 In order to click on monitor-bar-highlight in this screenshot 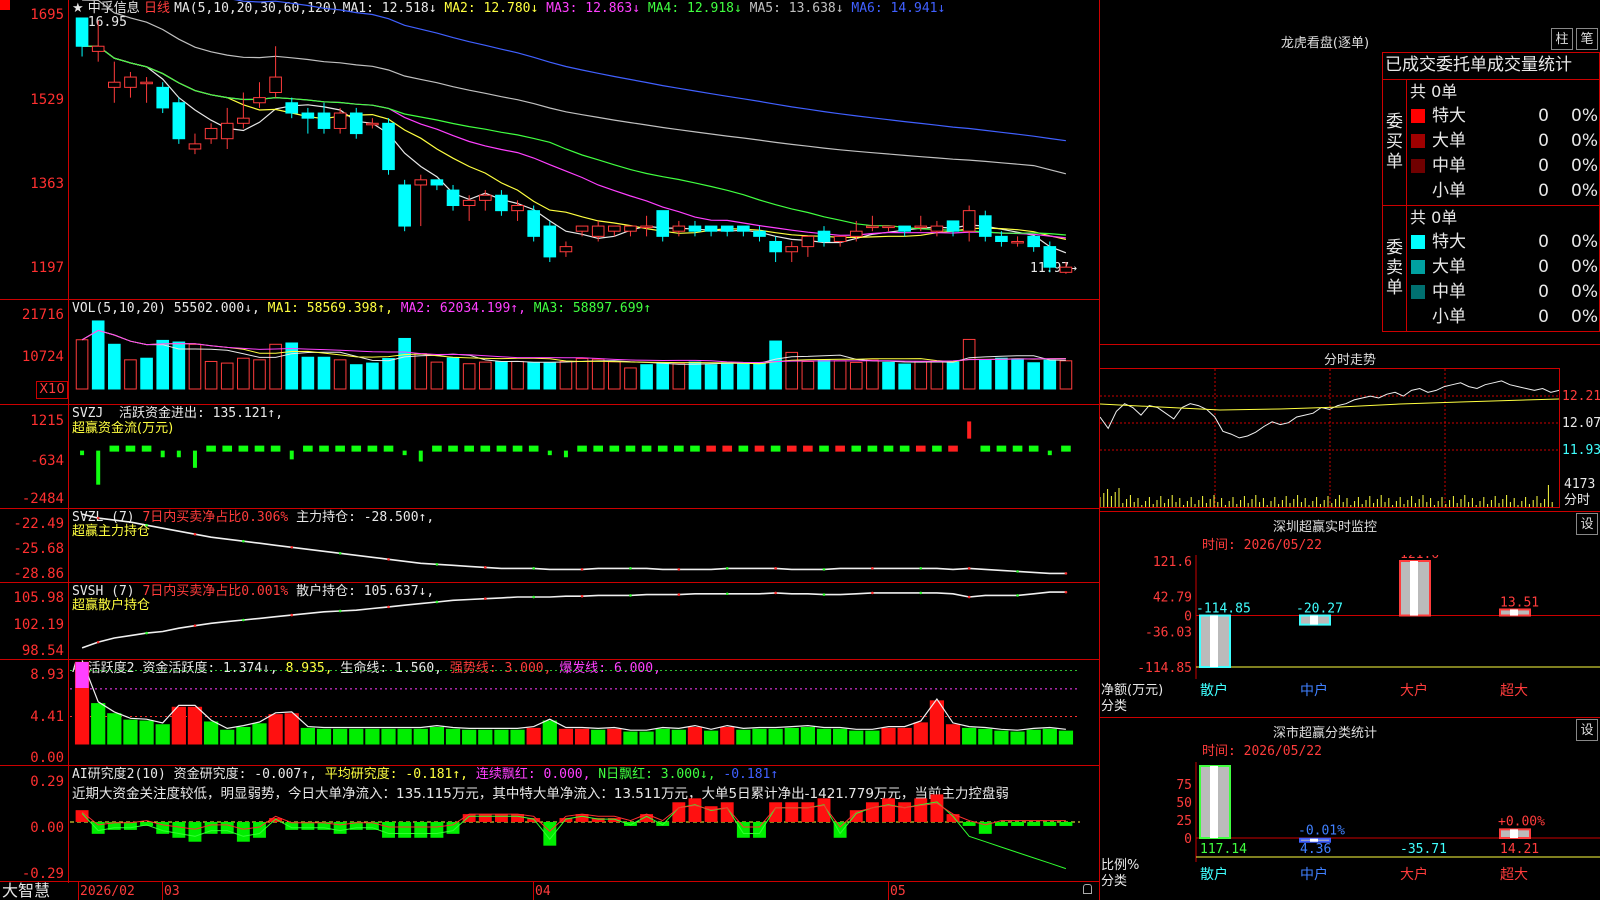, I will do `click(1314, 620)`.